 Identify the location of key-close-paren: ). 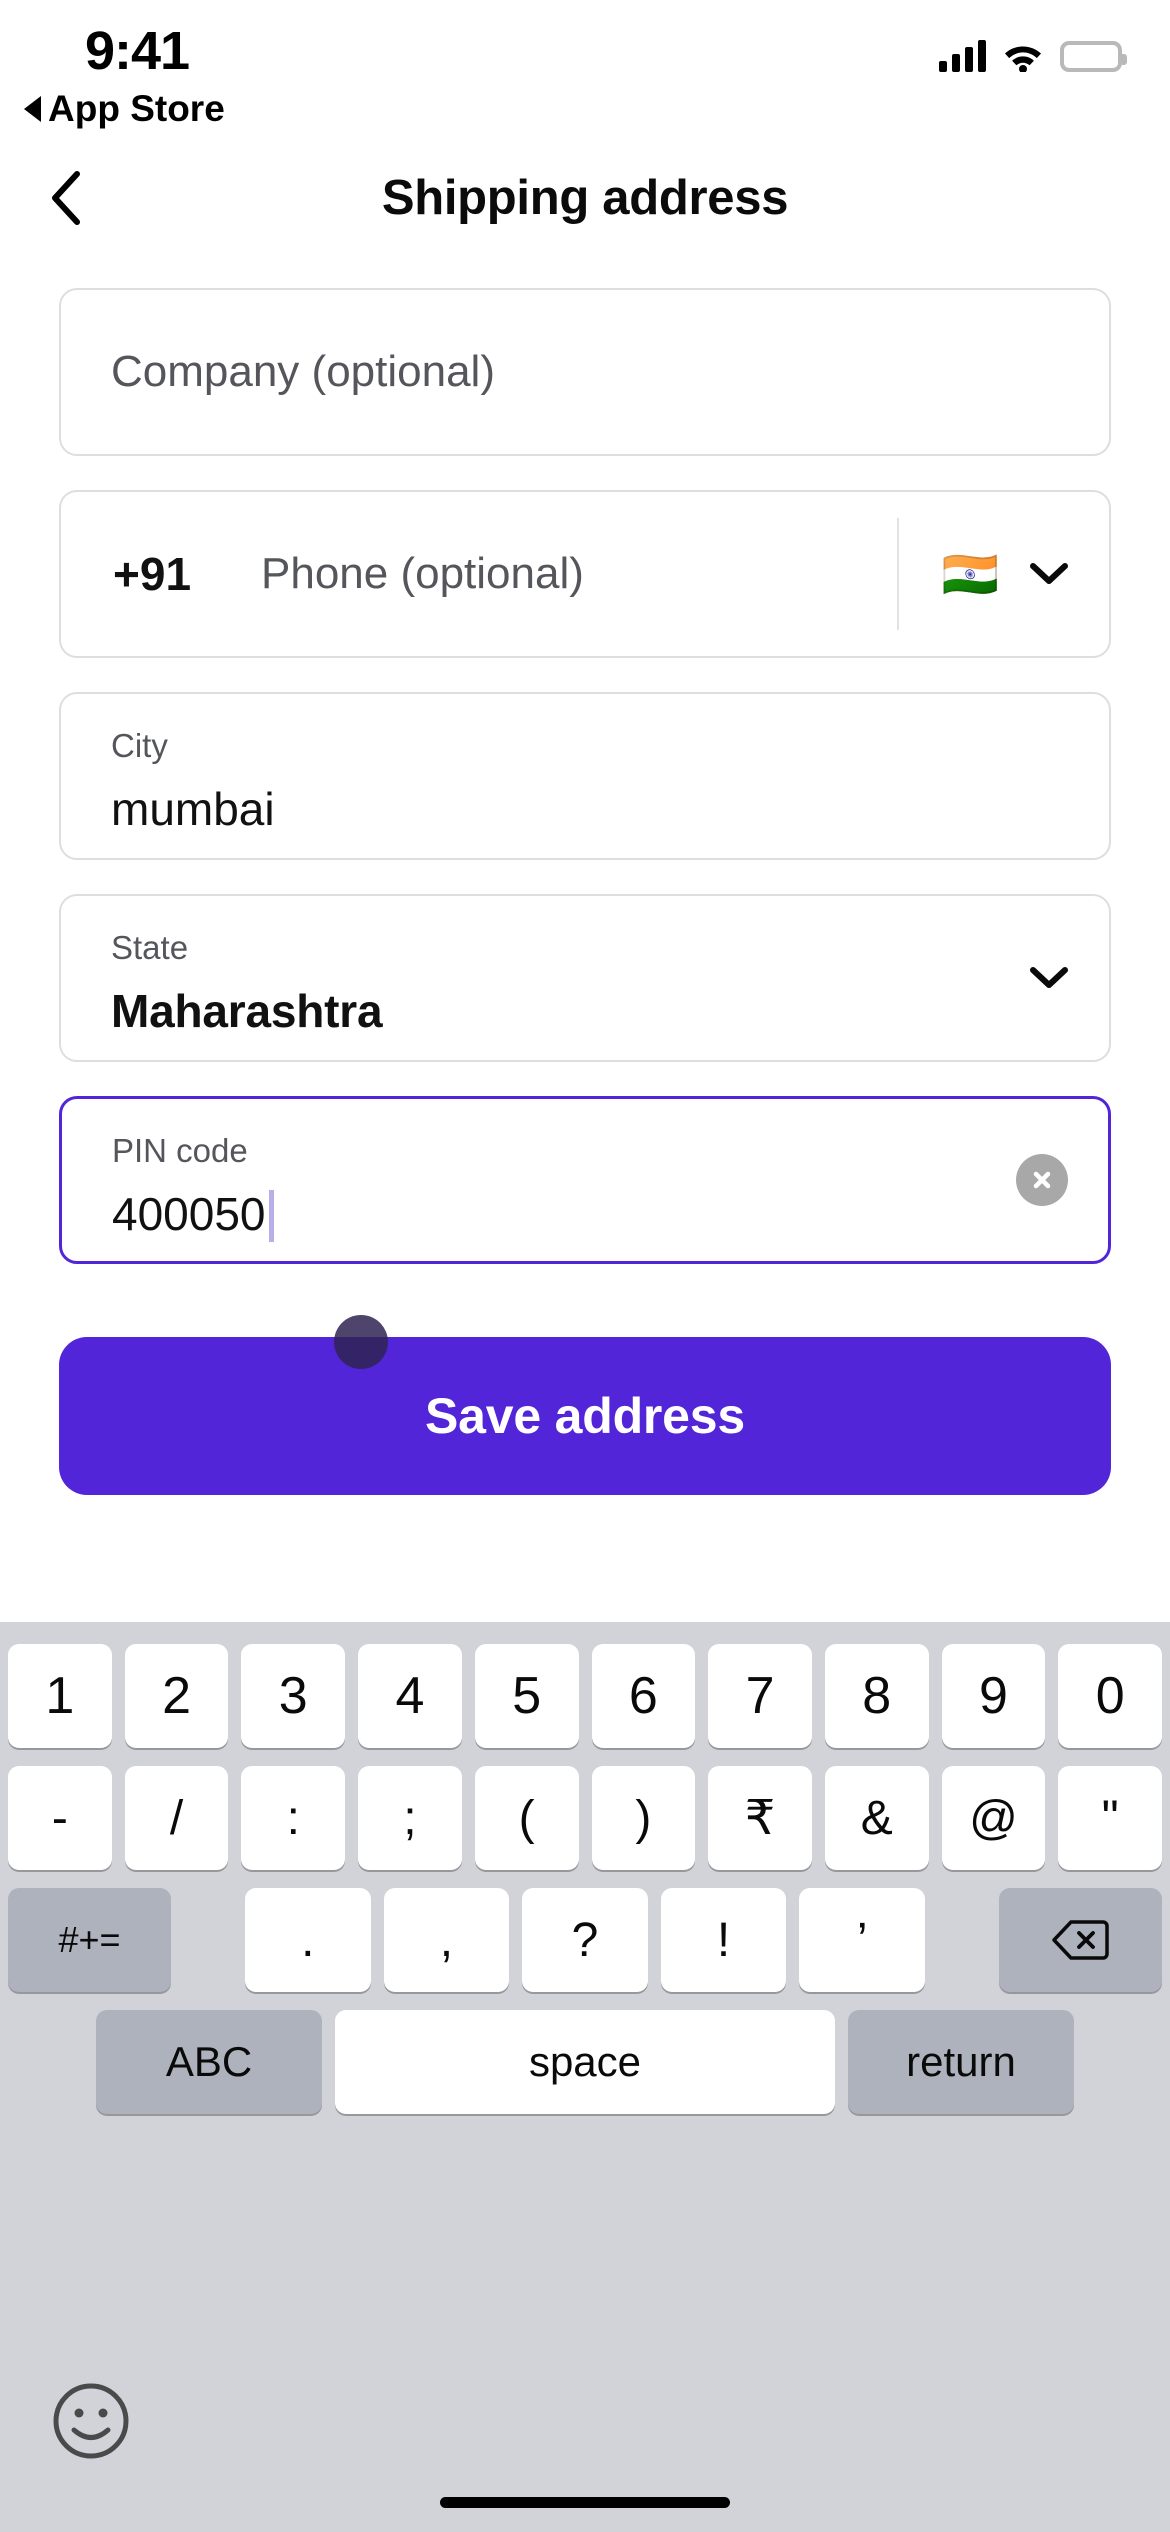
(643, 1818).